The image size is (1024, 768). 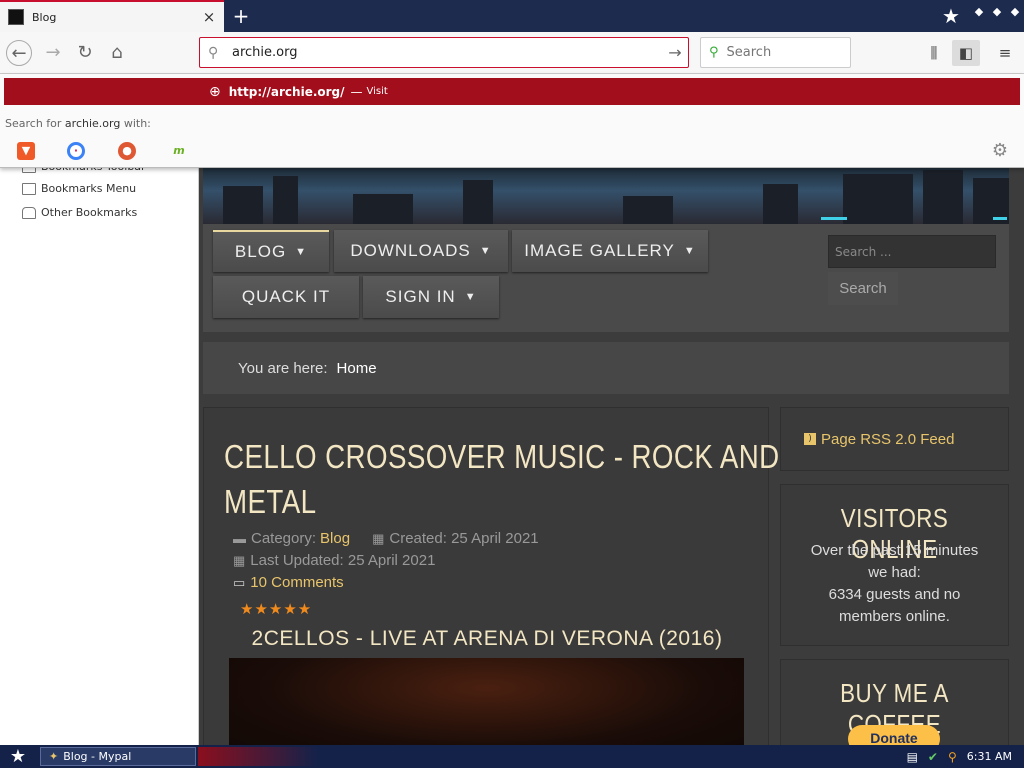 I want to click on article-title: CELLO CROSSOVER MUSIC - ROCK AND METAL, so click(x=502, y=479).